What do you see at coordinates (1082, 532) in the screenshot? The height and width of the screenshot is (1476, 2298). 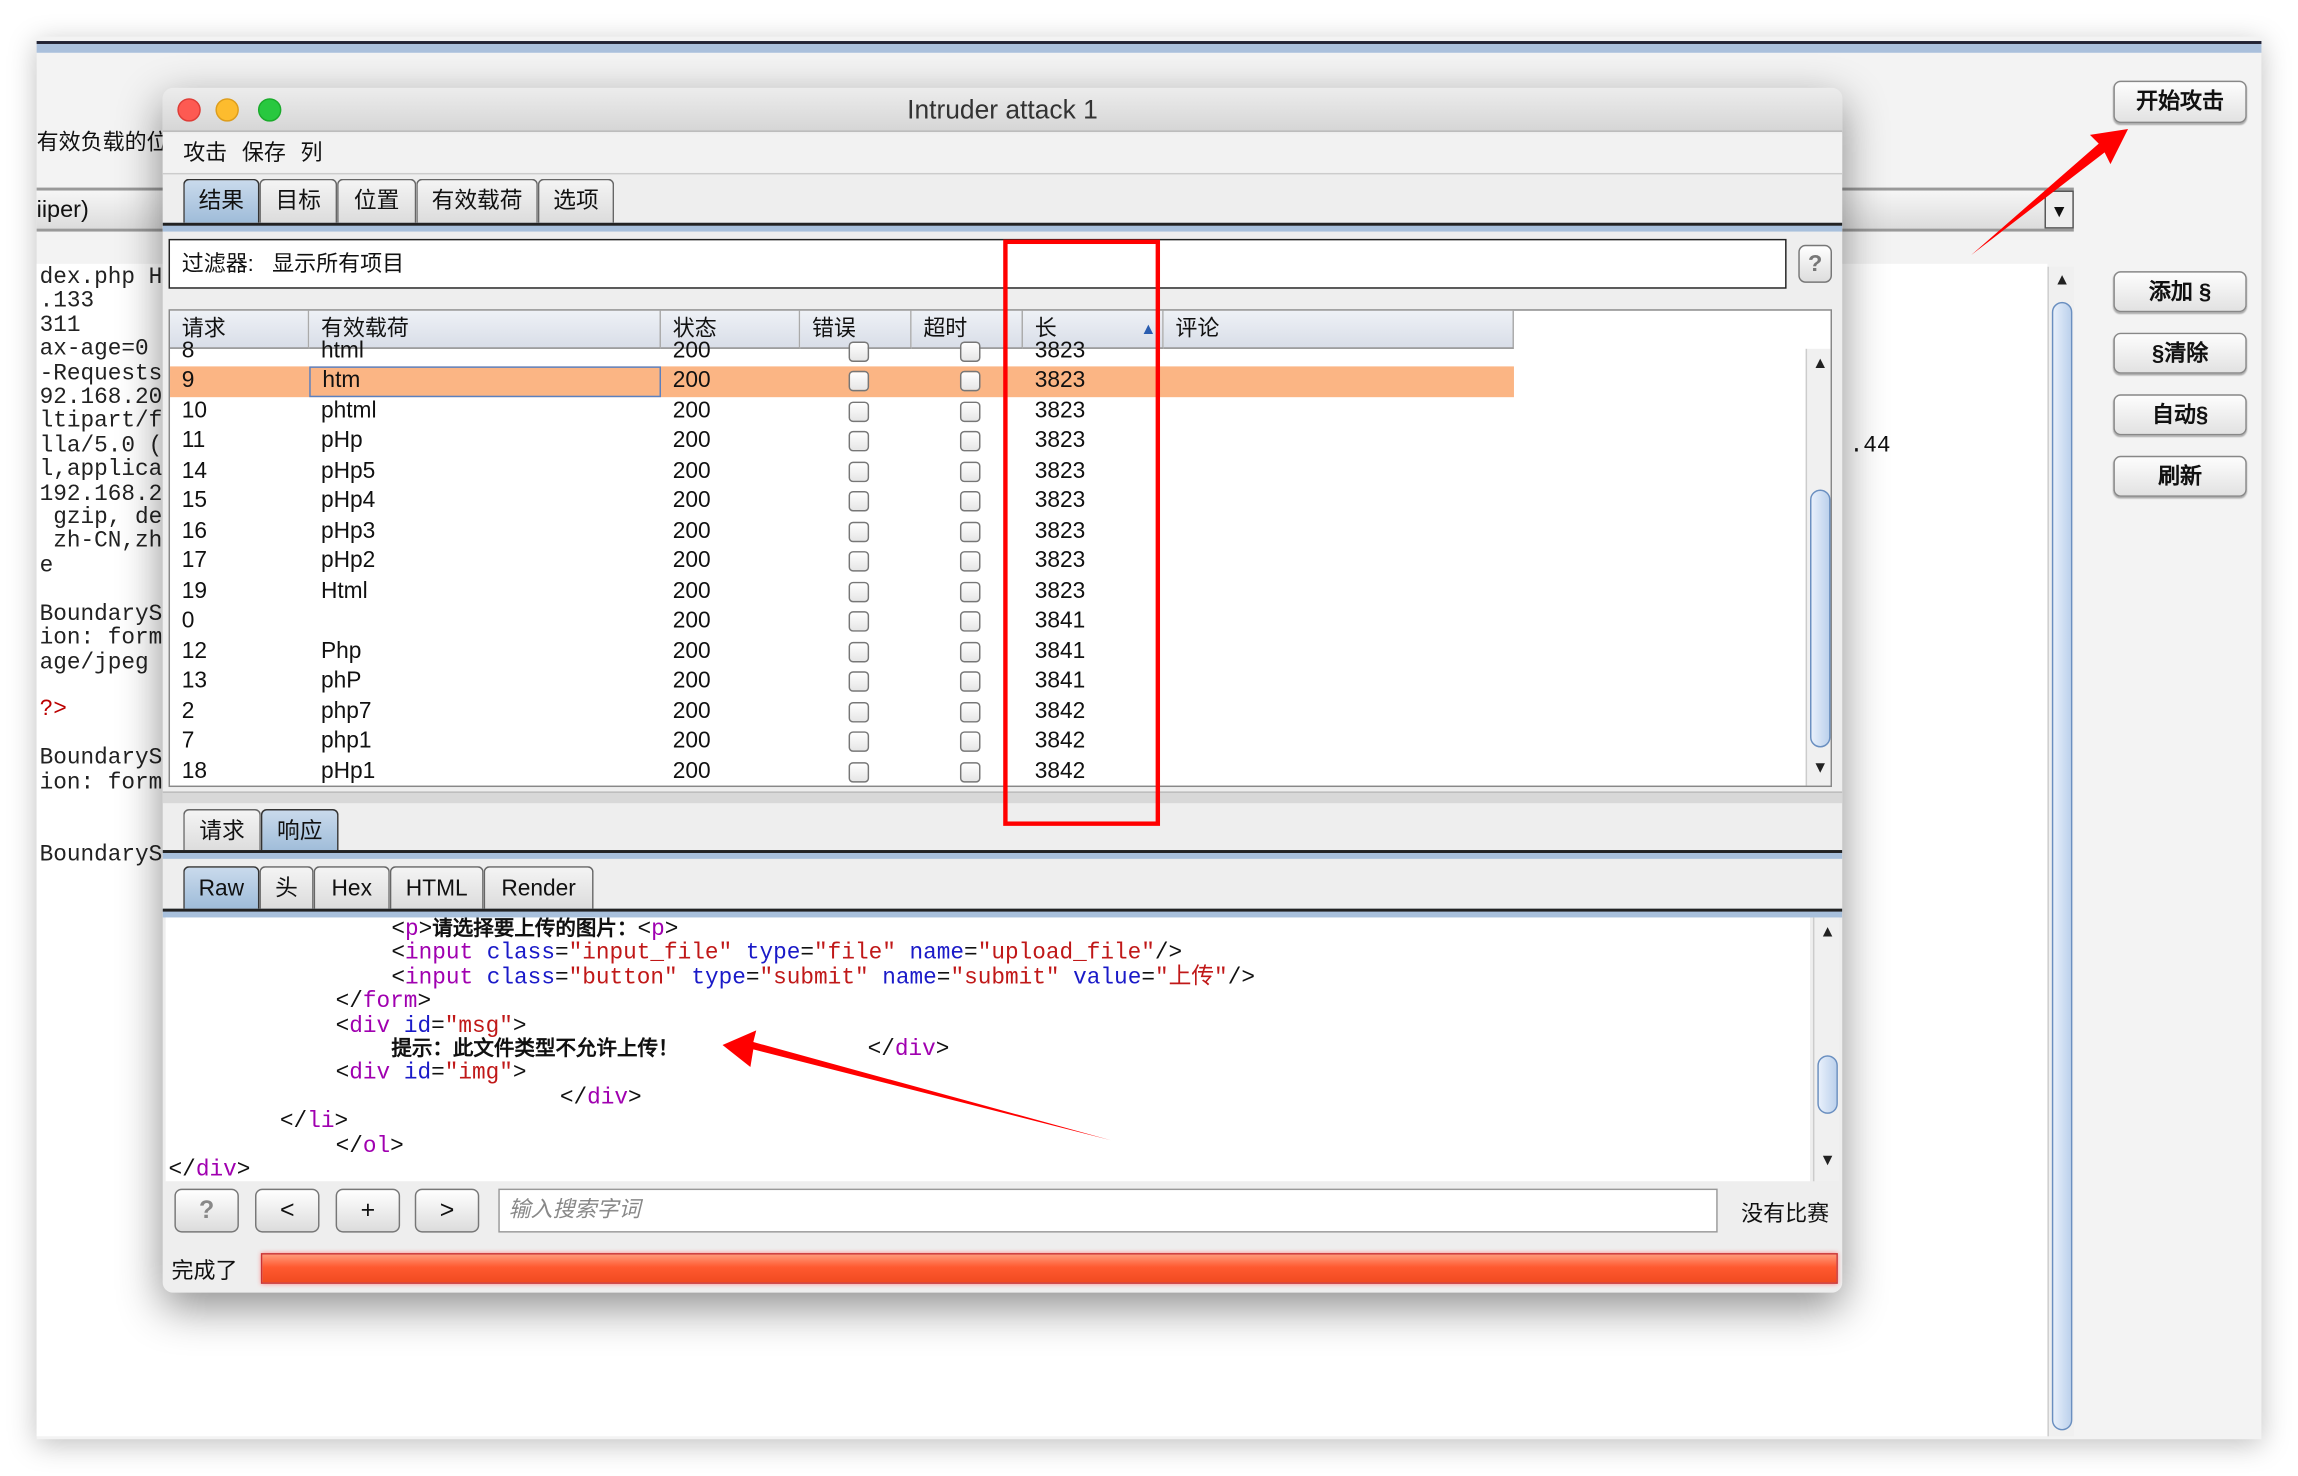 I see `highlight-rectangle` at bounding box center [1082, 532].